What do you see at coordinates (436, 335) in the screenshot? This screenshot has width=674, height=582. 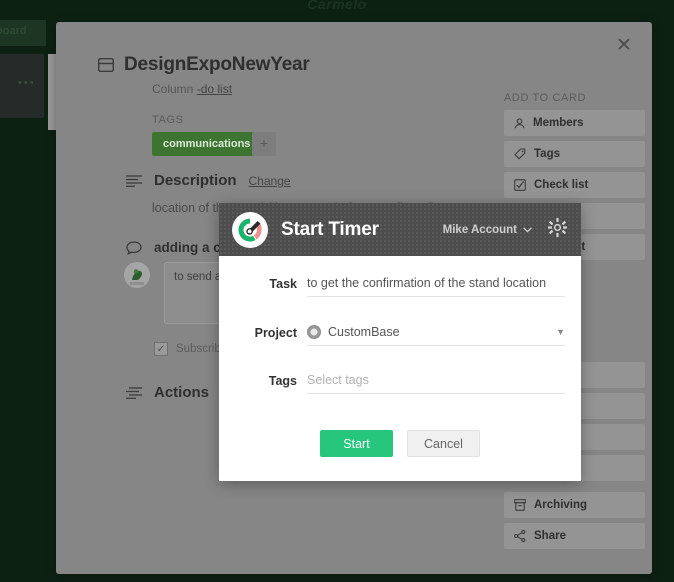 I see `project-select: CustomBase ▼` at bounding box center [436, 335].